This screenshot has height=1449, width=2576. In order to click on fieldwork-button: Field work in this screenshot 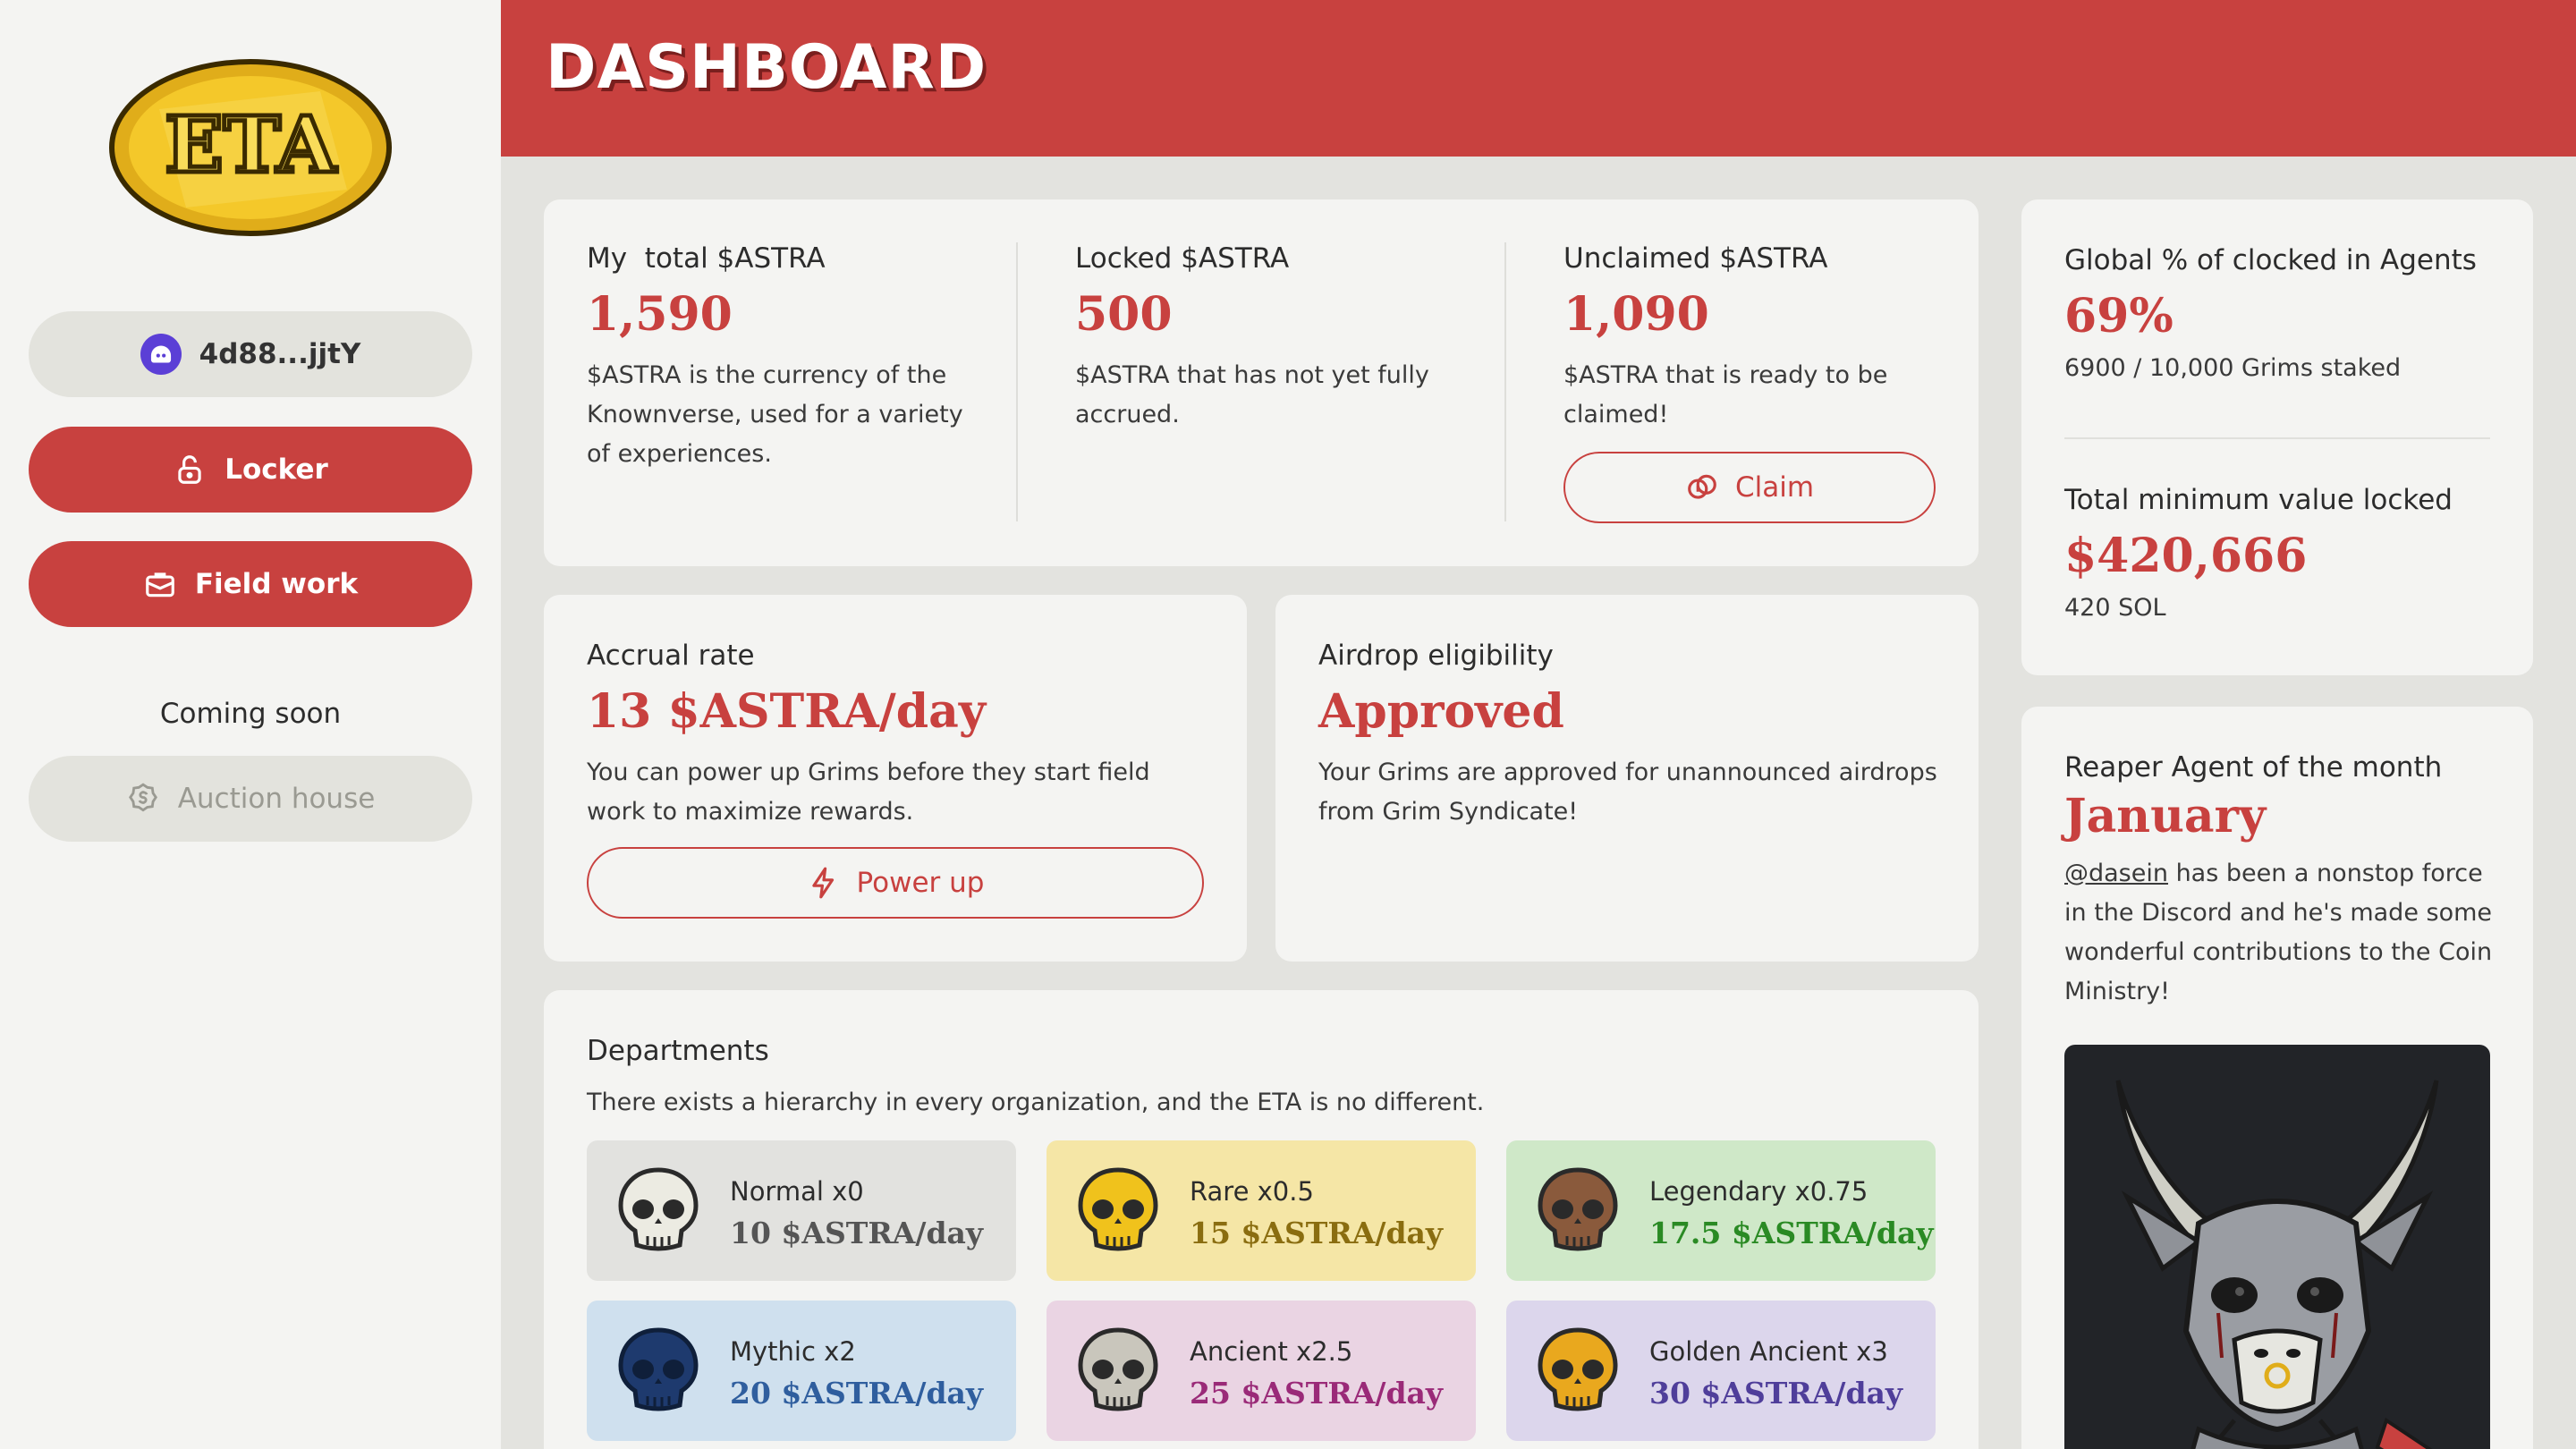, I will do `click(250, 584)`.